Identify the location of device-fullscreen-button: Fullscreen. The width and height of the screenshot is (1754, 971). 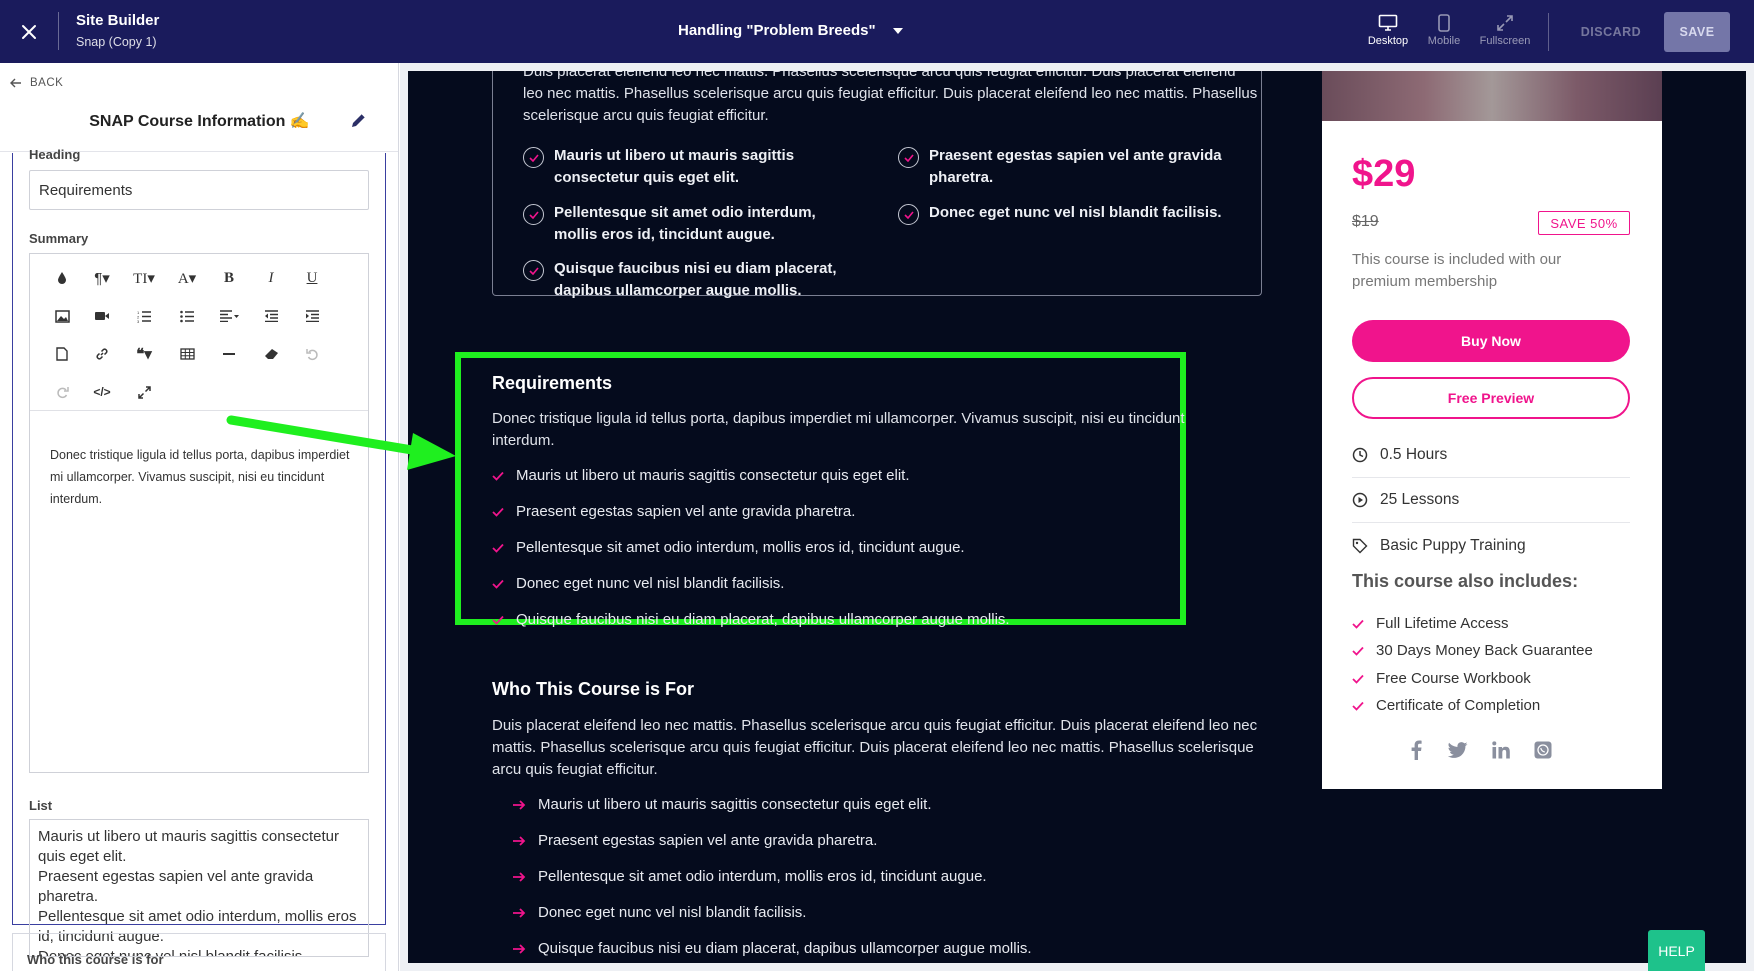
(1505, 30).